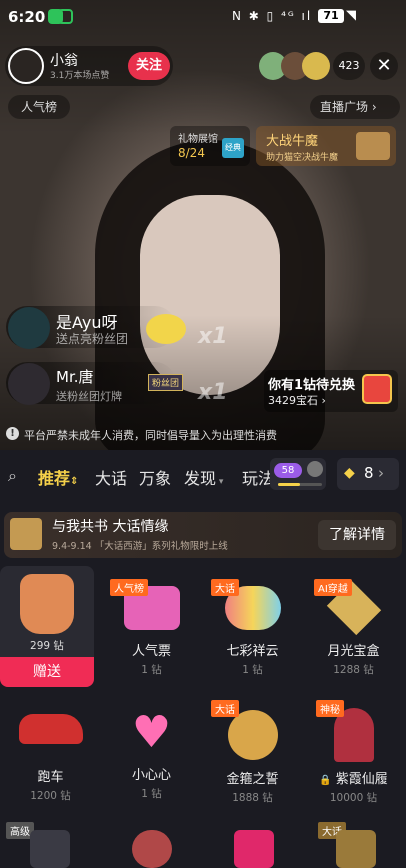 This screenshot has width=406, height=868. Describe the element at coordinates (27, 17) in the screenshot. I see `status-time: 6:20` at that location.